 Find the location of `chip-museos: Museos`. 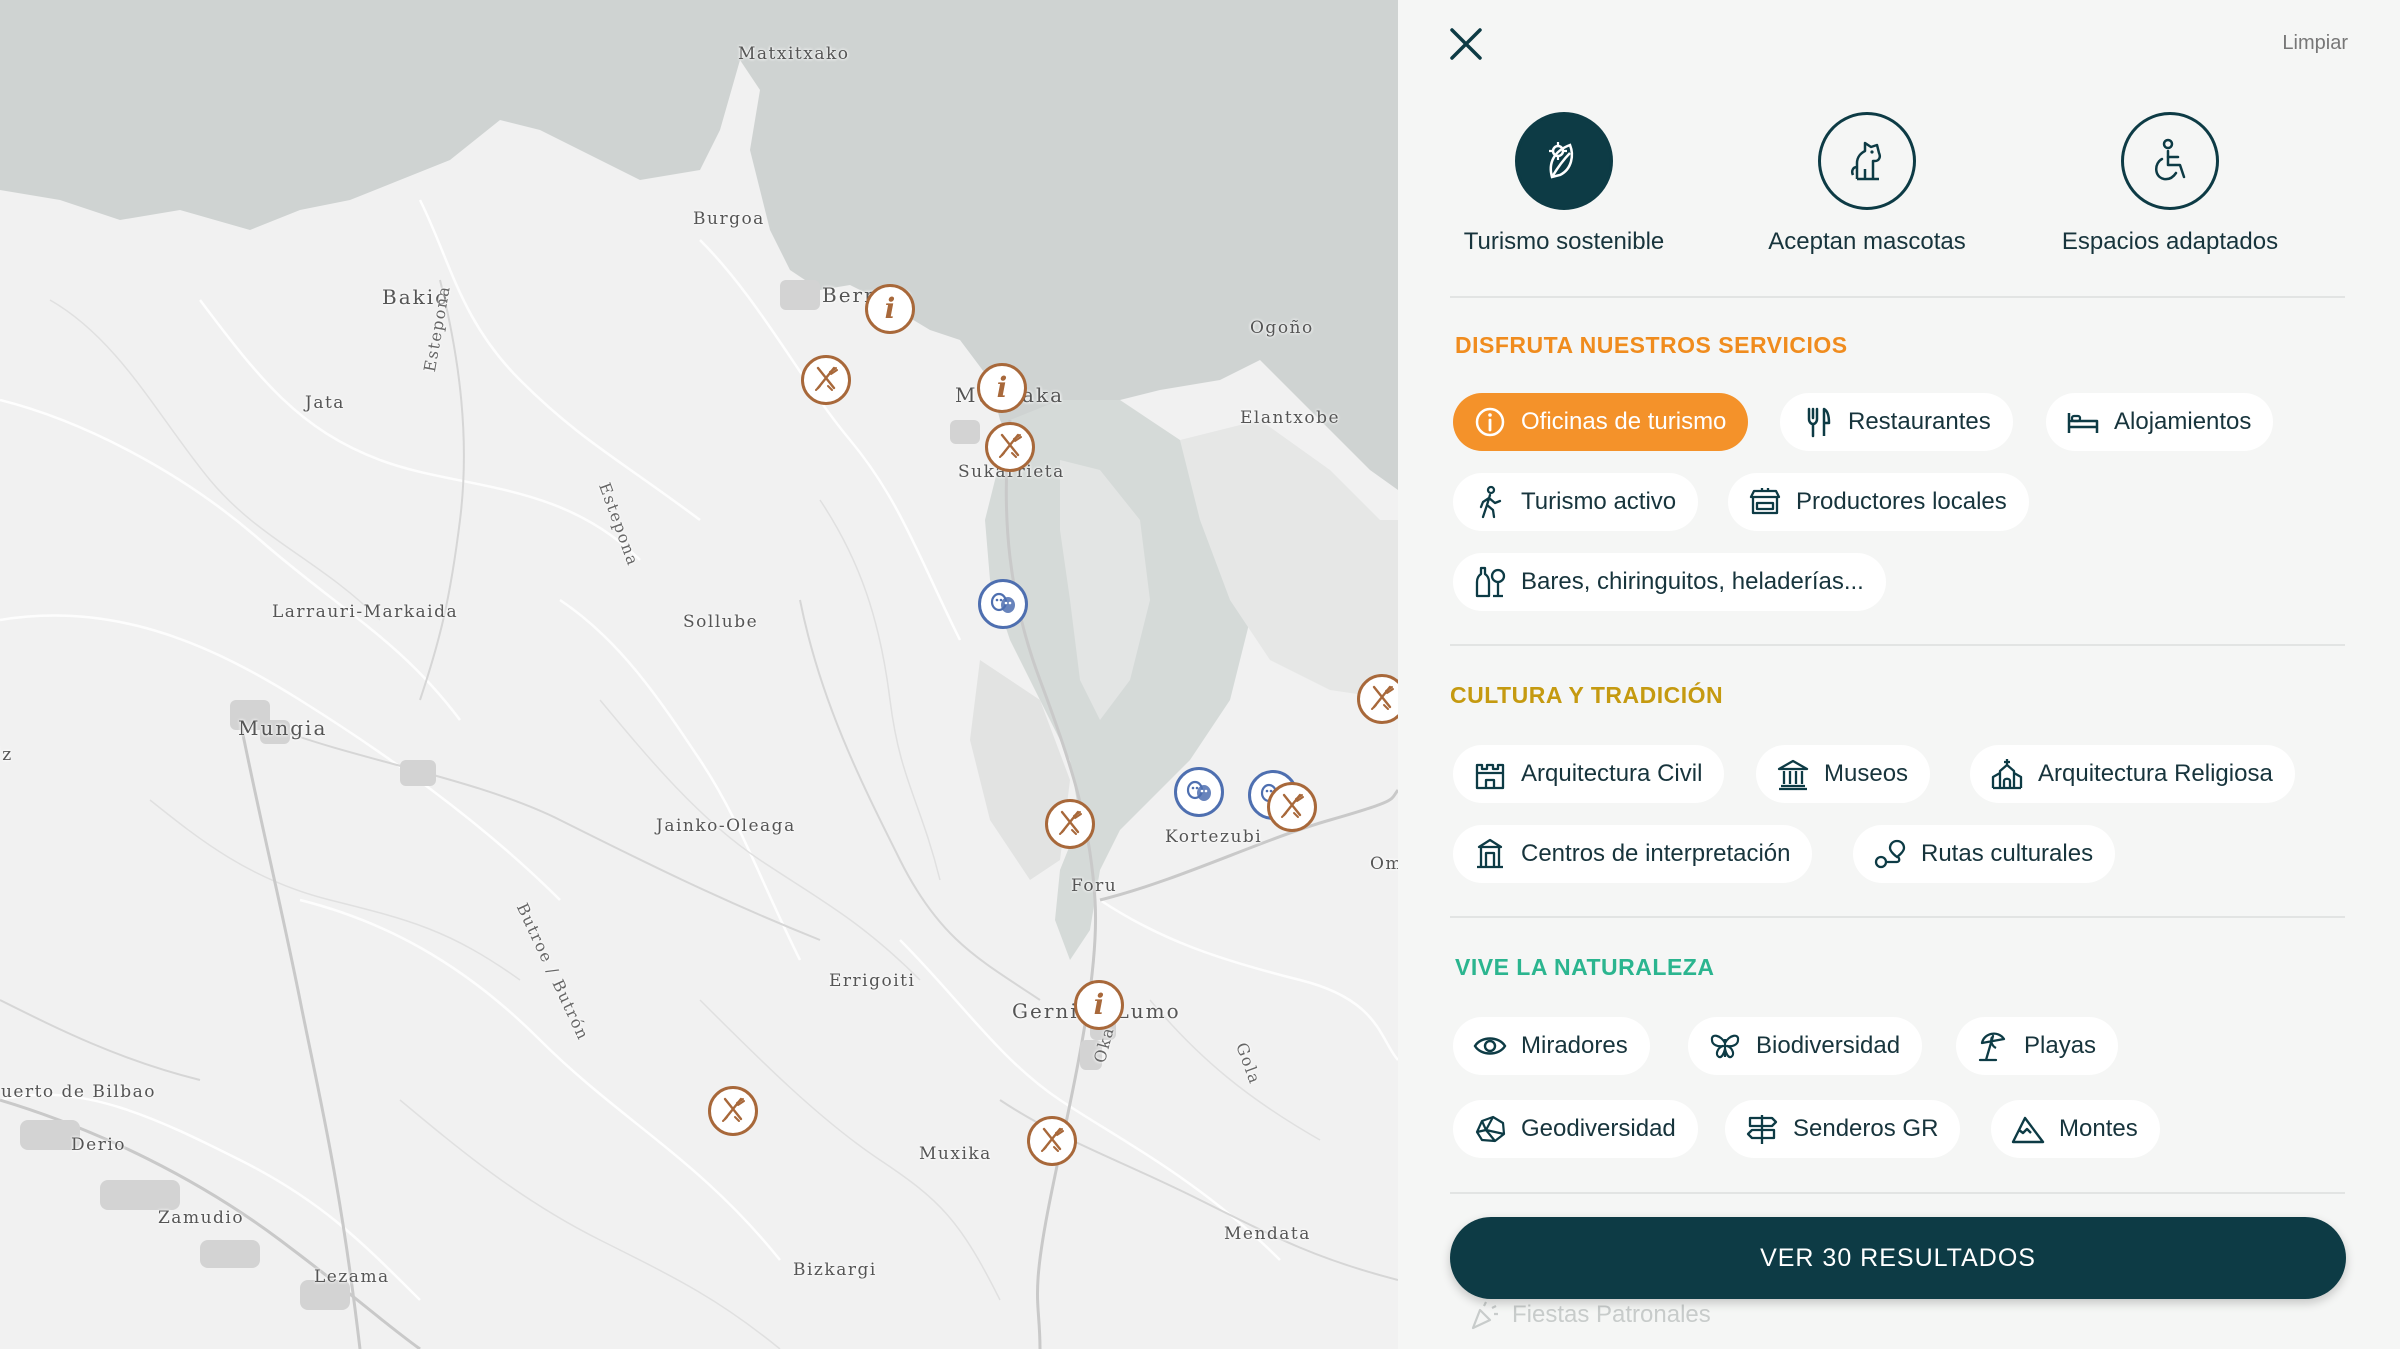

chip-museos: Museos is located at coordinates (1843, 774).